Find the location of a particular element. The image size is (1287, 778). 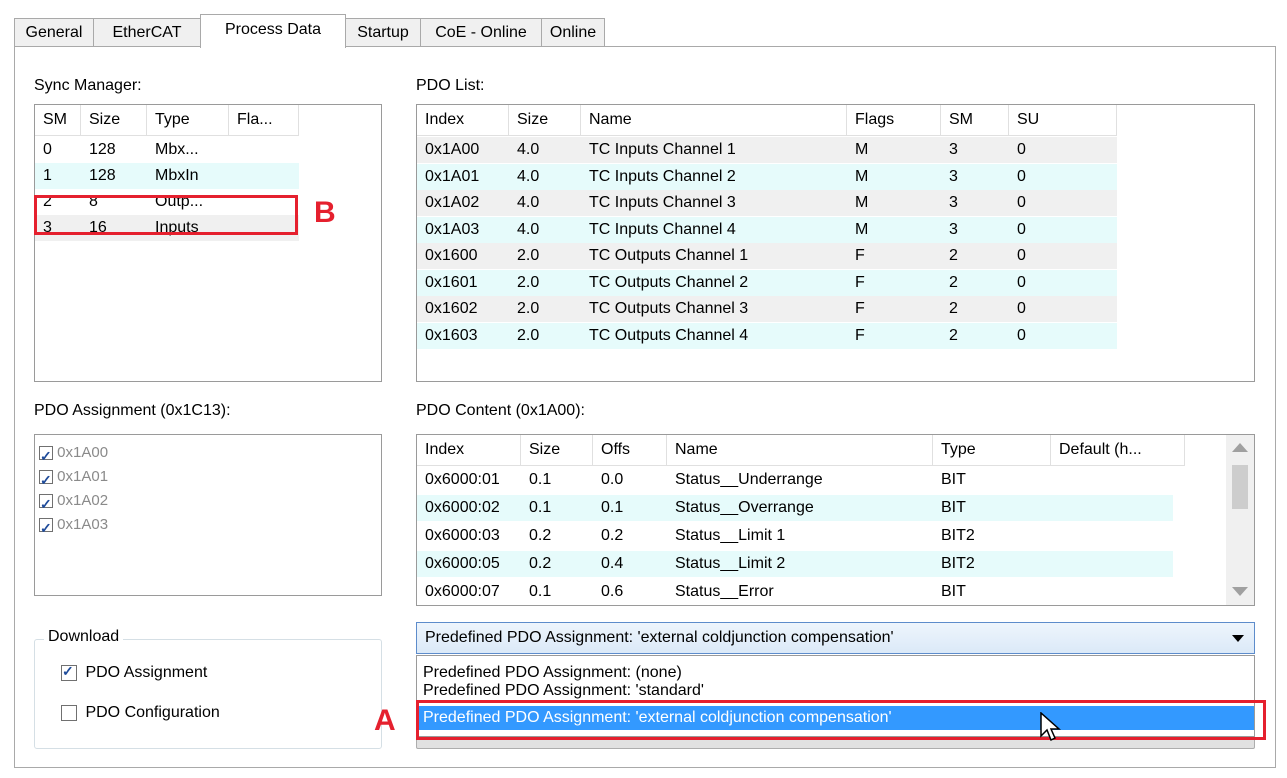

annotation-label-a: A is located at coordinates (385, 720).